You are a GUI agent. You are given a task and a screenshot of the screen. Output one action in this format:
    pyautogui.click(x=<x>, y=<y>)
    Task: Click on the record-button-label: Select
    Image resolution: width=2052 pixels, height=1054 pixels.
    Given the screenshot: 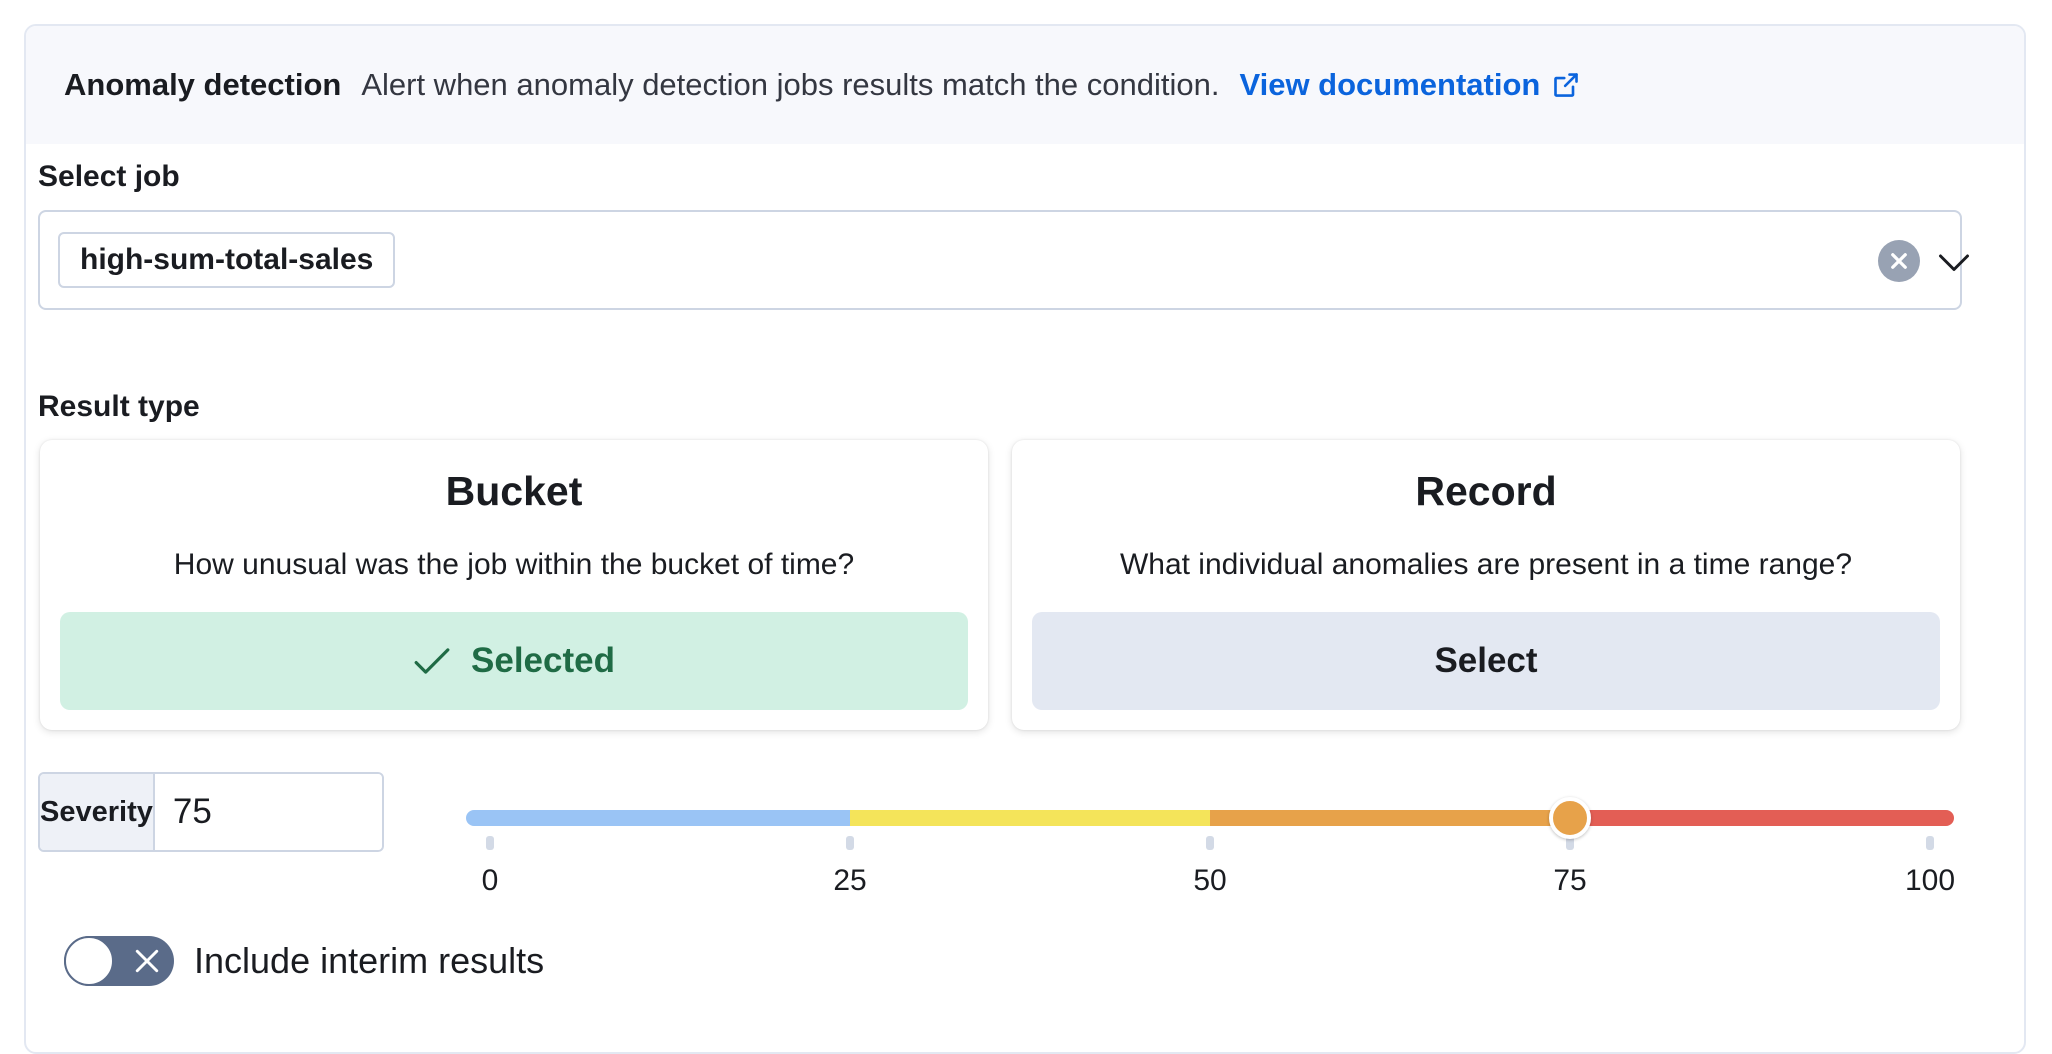 What is the action you would take?
    pyautogui.click(x=1486, y=660)
    